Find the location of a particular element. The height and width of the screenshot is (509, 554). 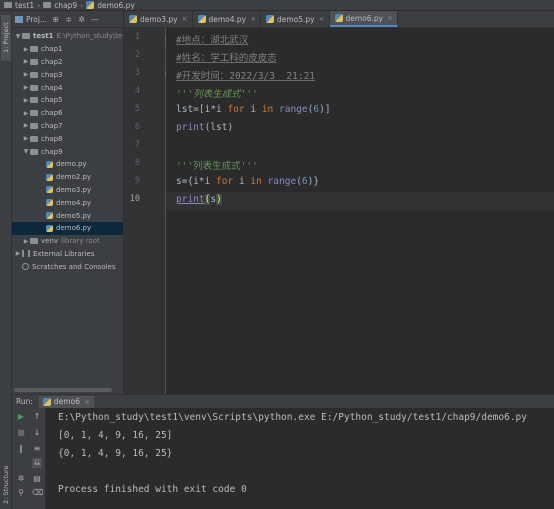

tree-item-chap2: ▶ chap2 is located at coordinates (67, 62).